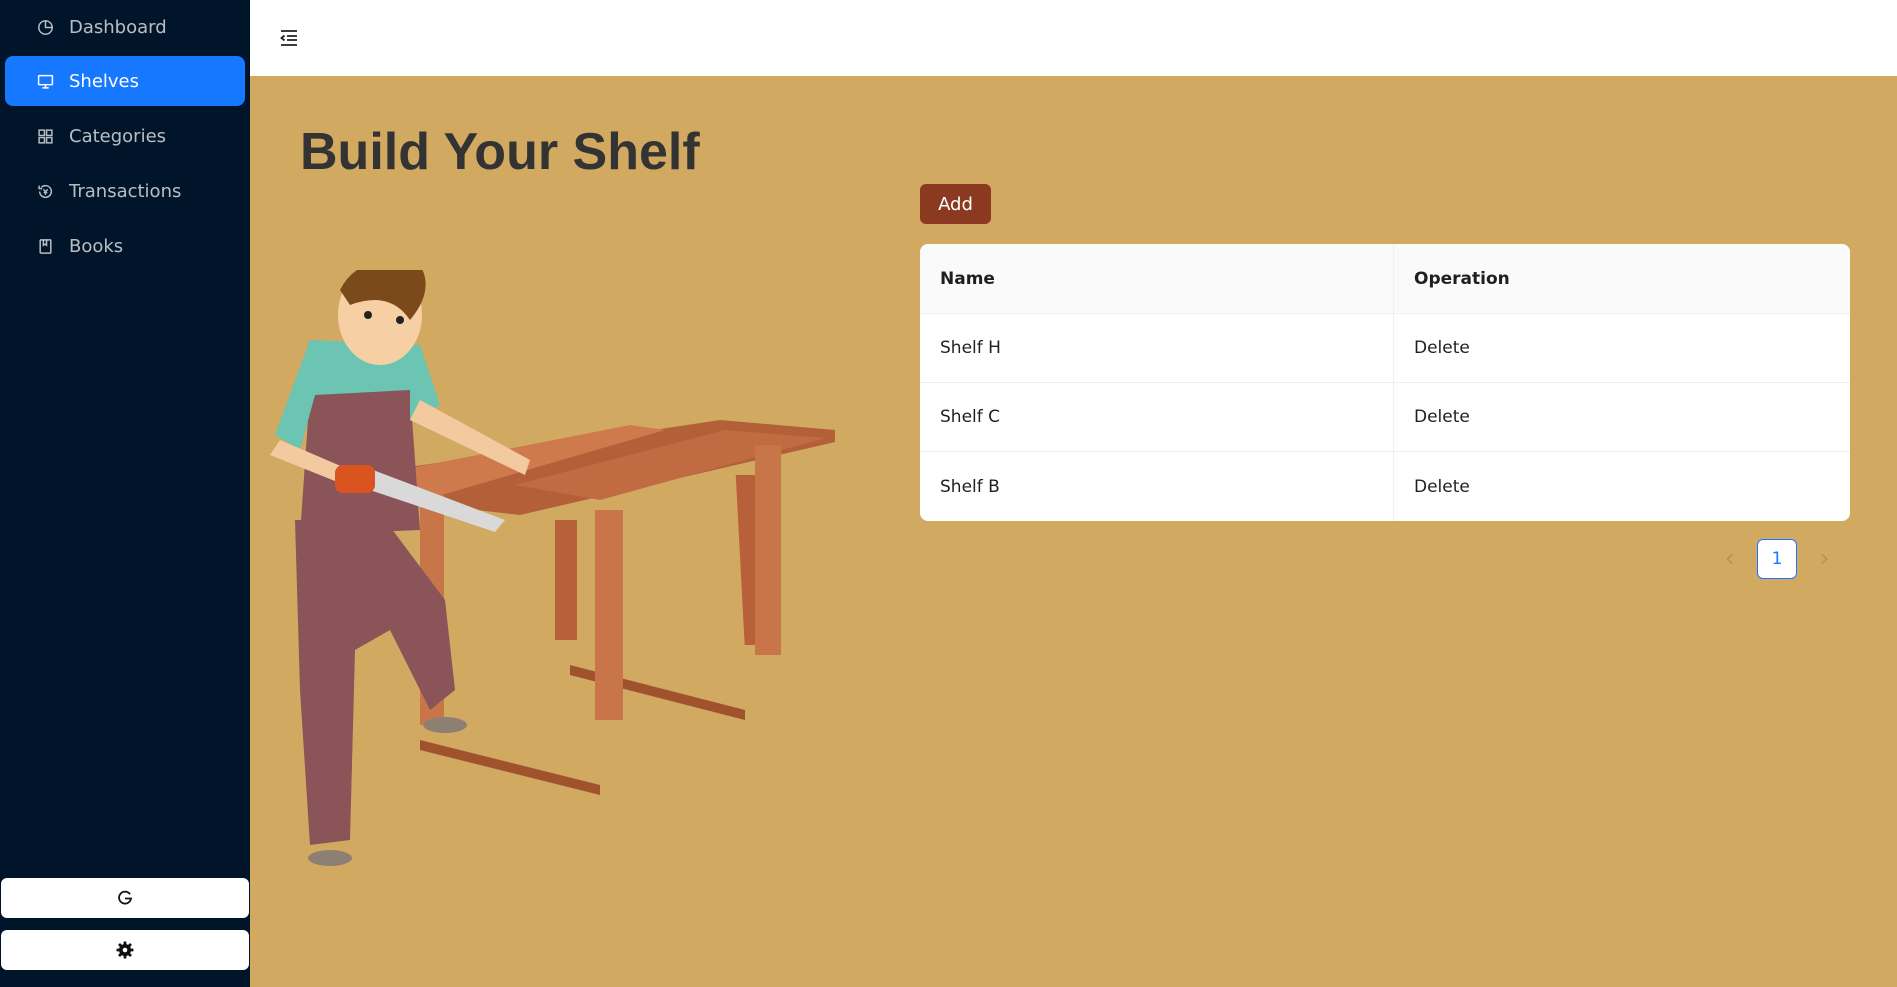 The width and height of the screenshot is (1897, 987). I want to click on menu-fold-icon, so click(288, 38).